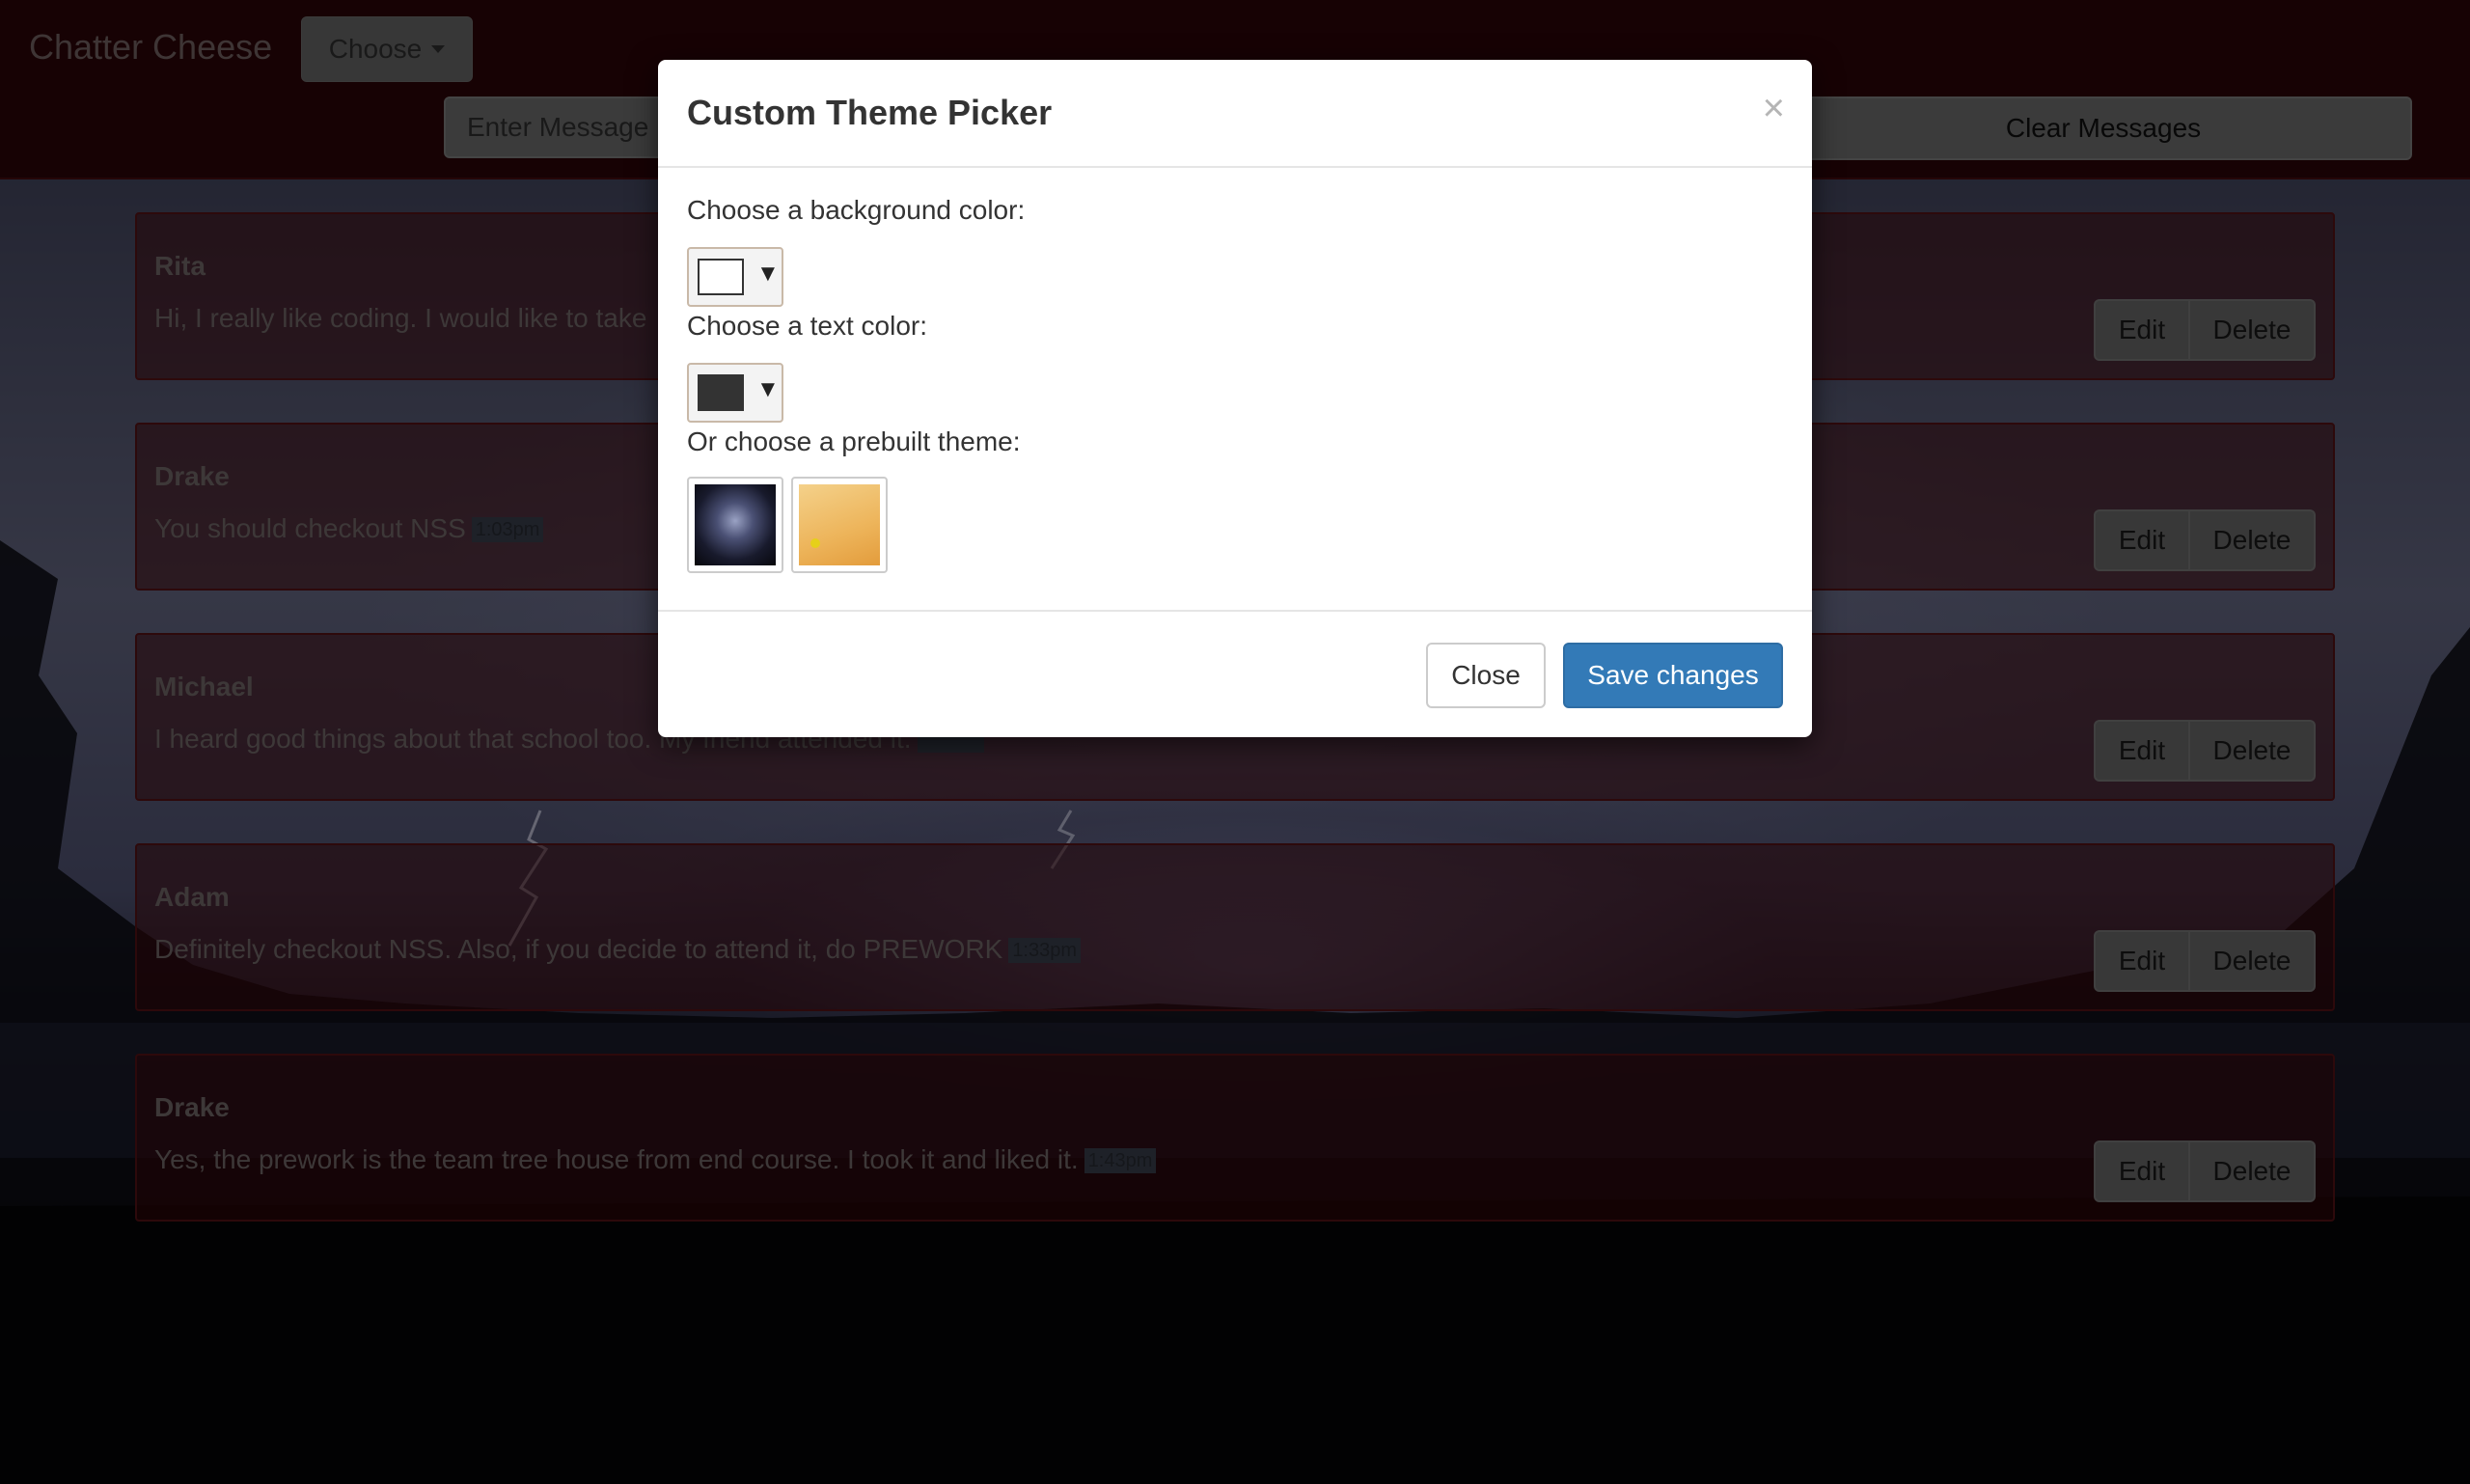  What do you see at coordinates (1235, 114) in the screenshot?
I see `modal-header: Custom Theme Picker ×` at bounding box center [1235, 114].